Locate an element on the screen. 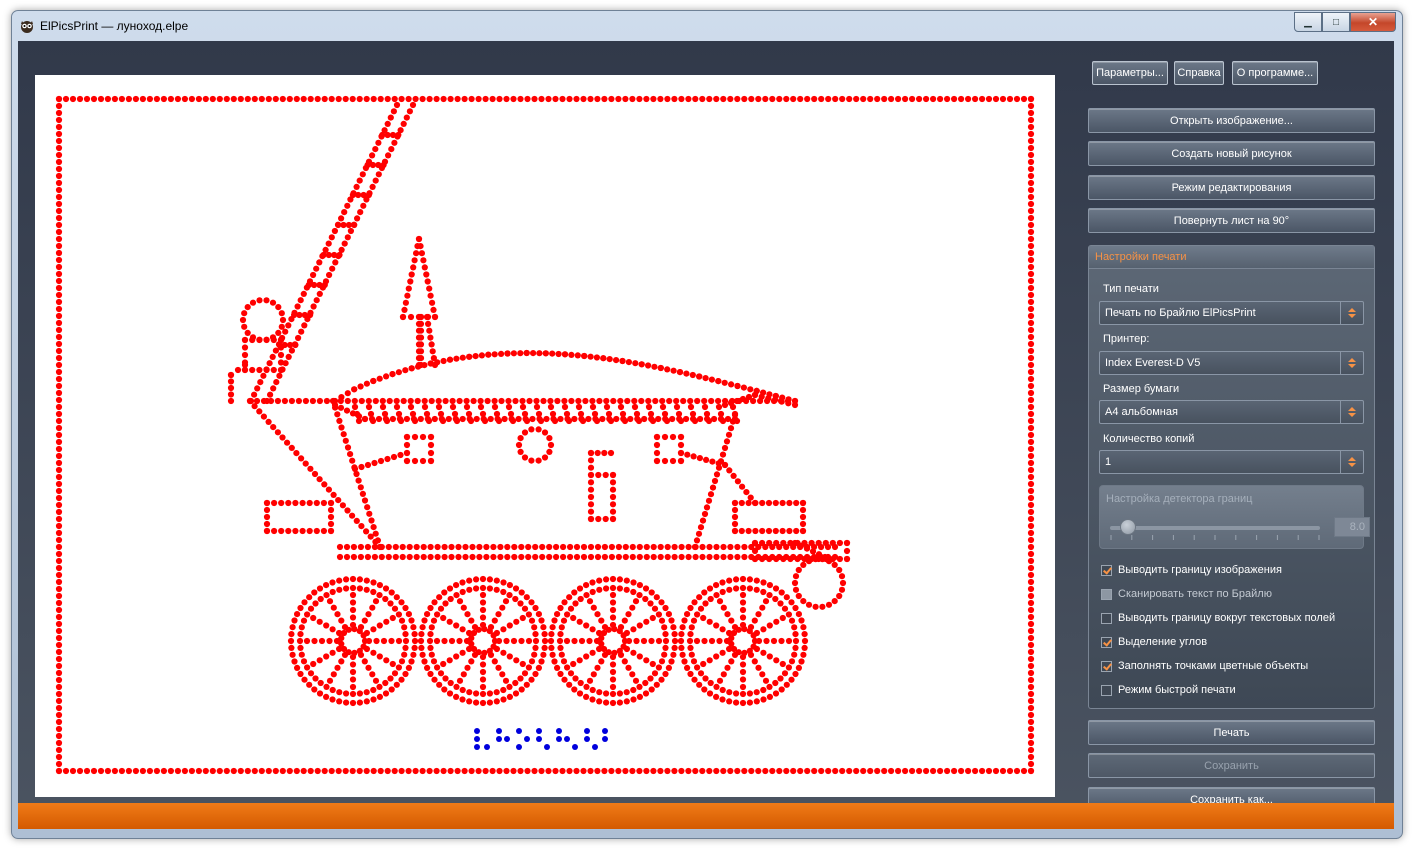 The image size is (1415, 851). new-drawing-button: Создать новый рисунок is located at coordinates (1231, 153).